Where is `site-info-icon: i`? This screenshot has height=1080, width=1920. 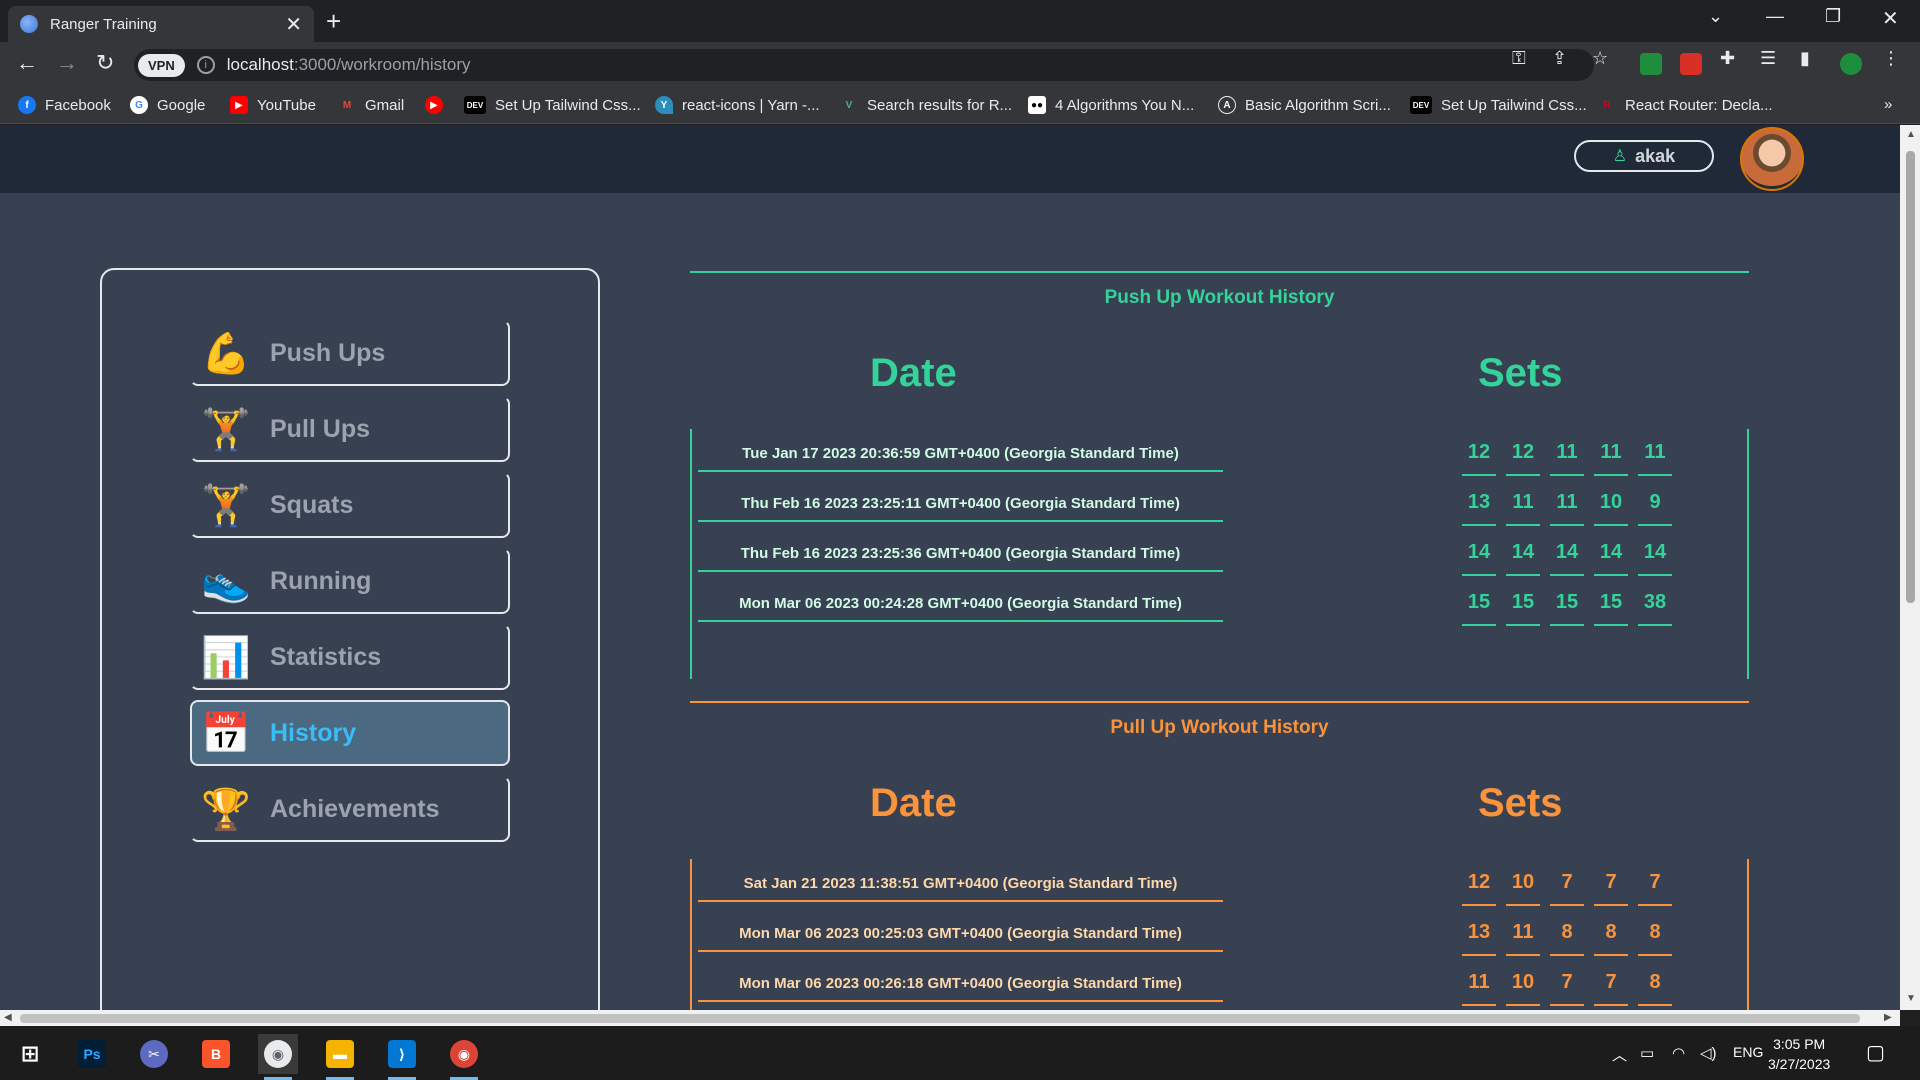
site-info-icon: i is located at coordinates (205, 65).